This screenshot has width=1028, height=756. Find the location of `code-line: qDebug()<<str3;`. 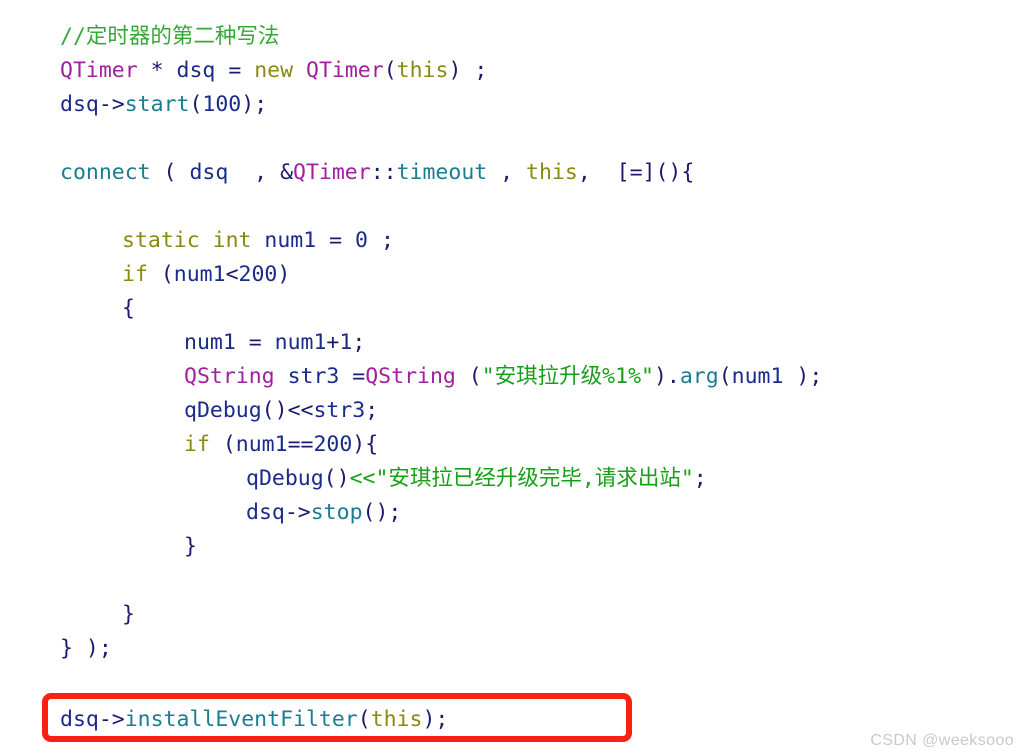

code-line: qDebug()<<str3; is located at coordinates (281, 411).